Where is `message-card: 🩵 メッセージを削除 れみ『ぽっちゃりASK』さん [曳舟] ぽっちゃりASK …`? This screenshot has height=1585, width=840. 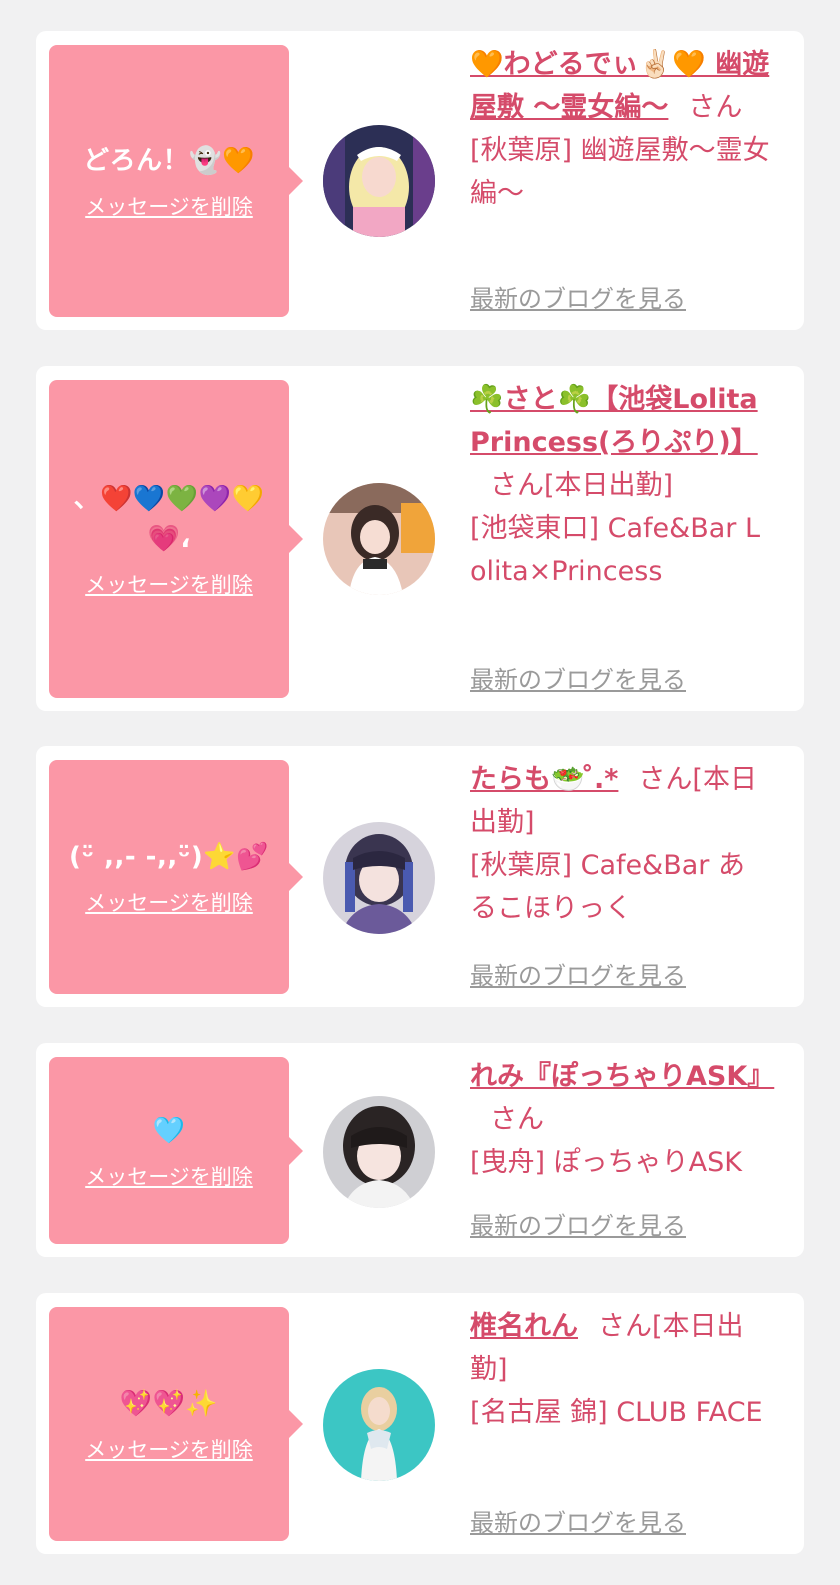
message-card: 🩵 メッセージを削除 れみ『ぽっちゃりASK』さん [曳舟] ぽっちゃりASK … is located at coordinates (420, 1150).